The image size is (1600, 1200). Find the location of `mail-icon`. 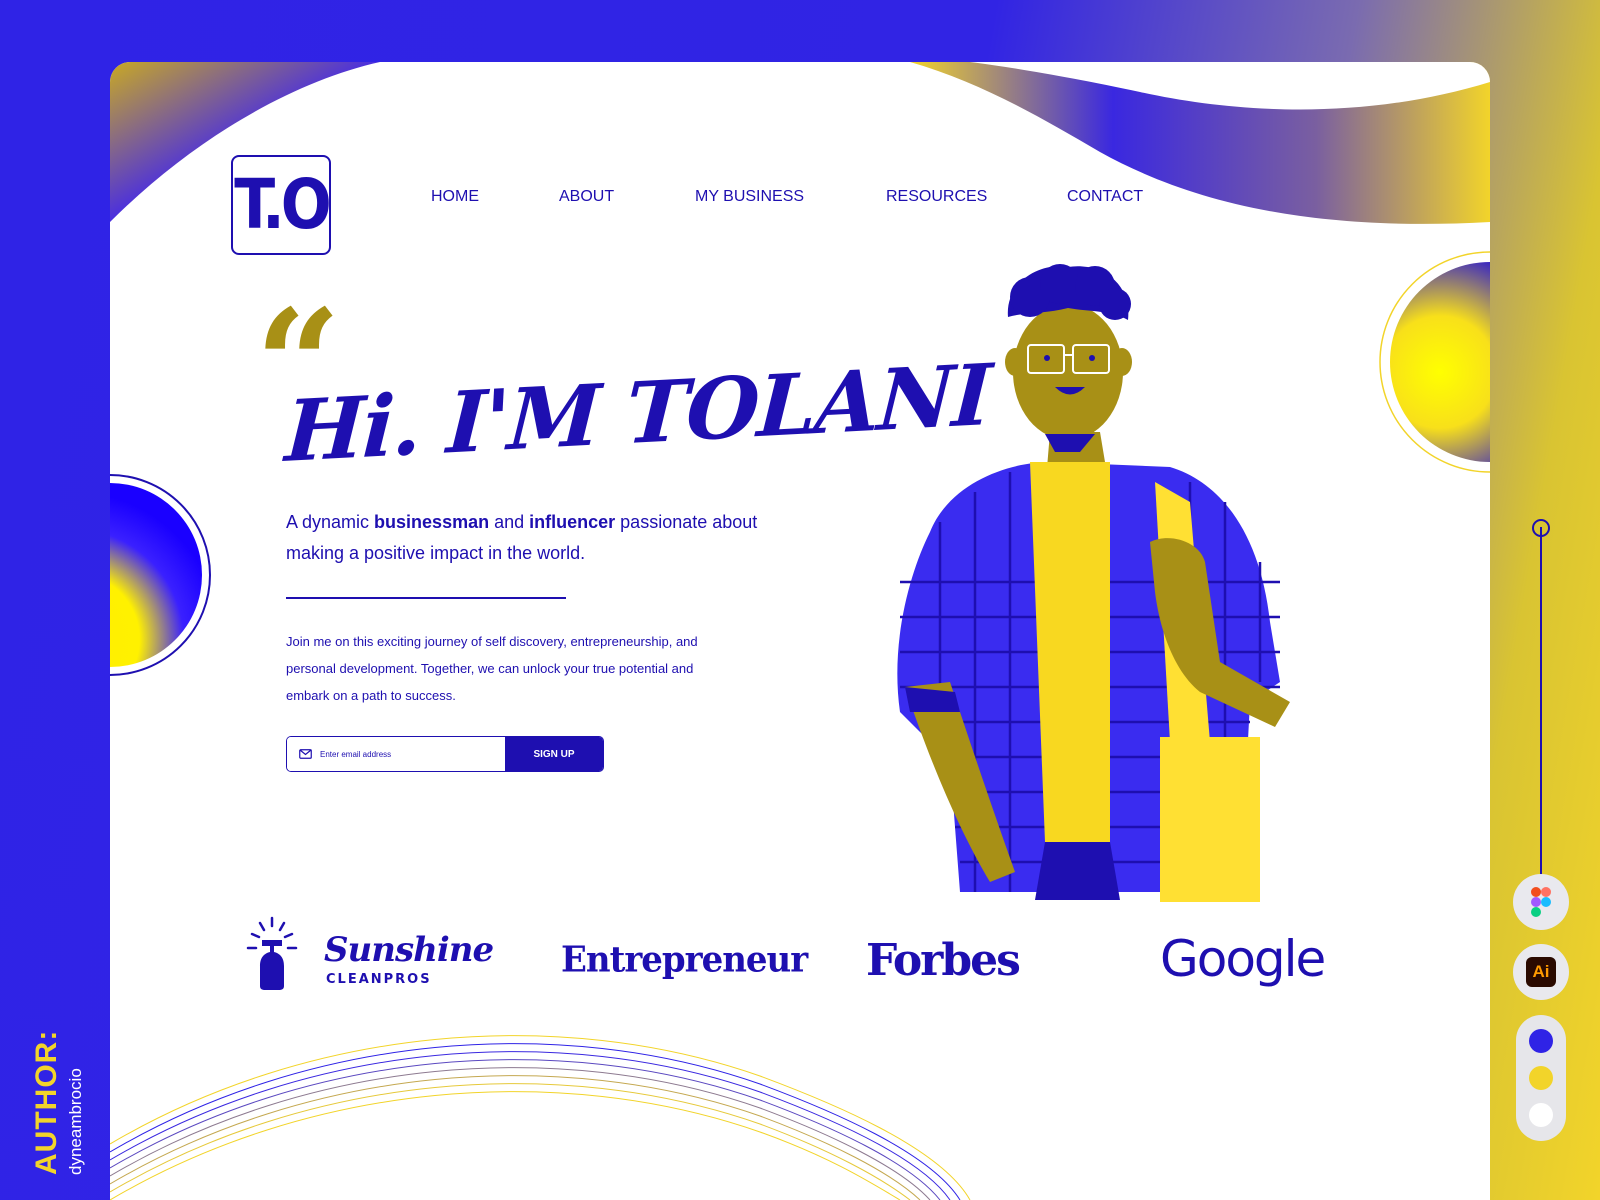

mail-icon is located at coordinates (305, 754).